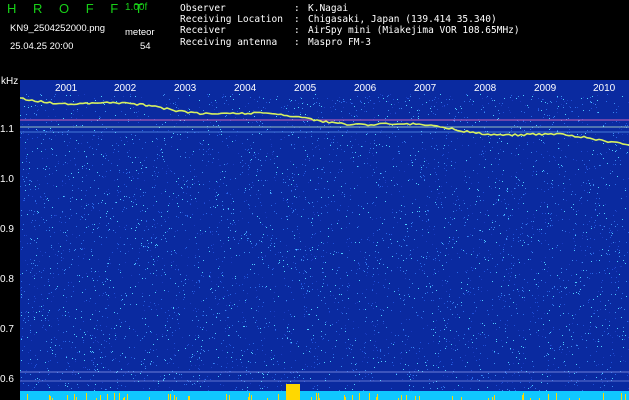  Describe the element at coordinates (245, 88) in the screenshot. I see `time-tick-label: 2004` at that location.